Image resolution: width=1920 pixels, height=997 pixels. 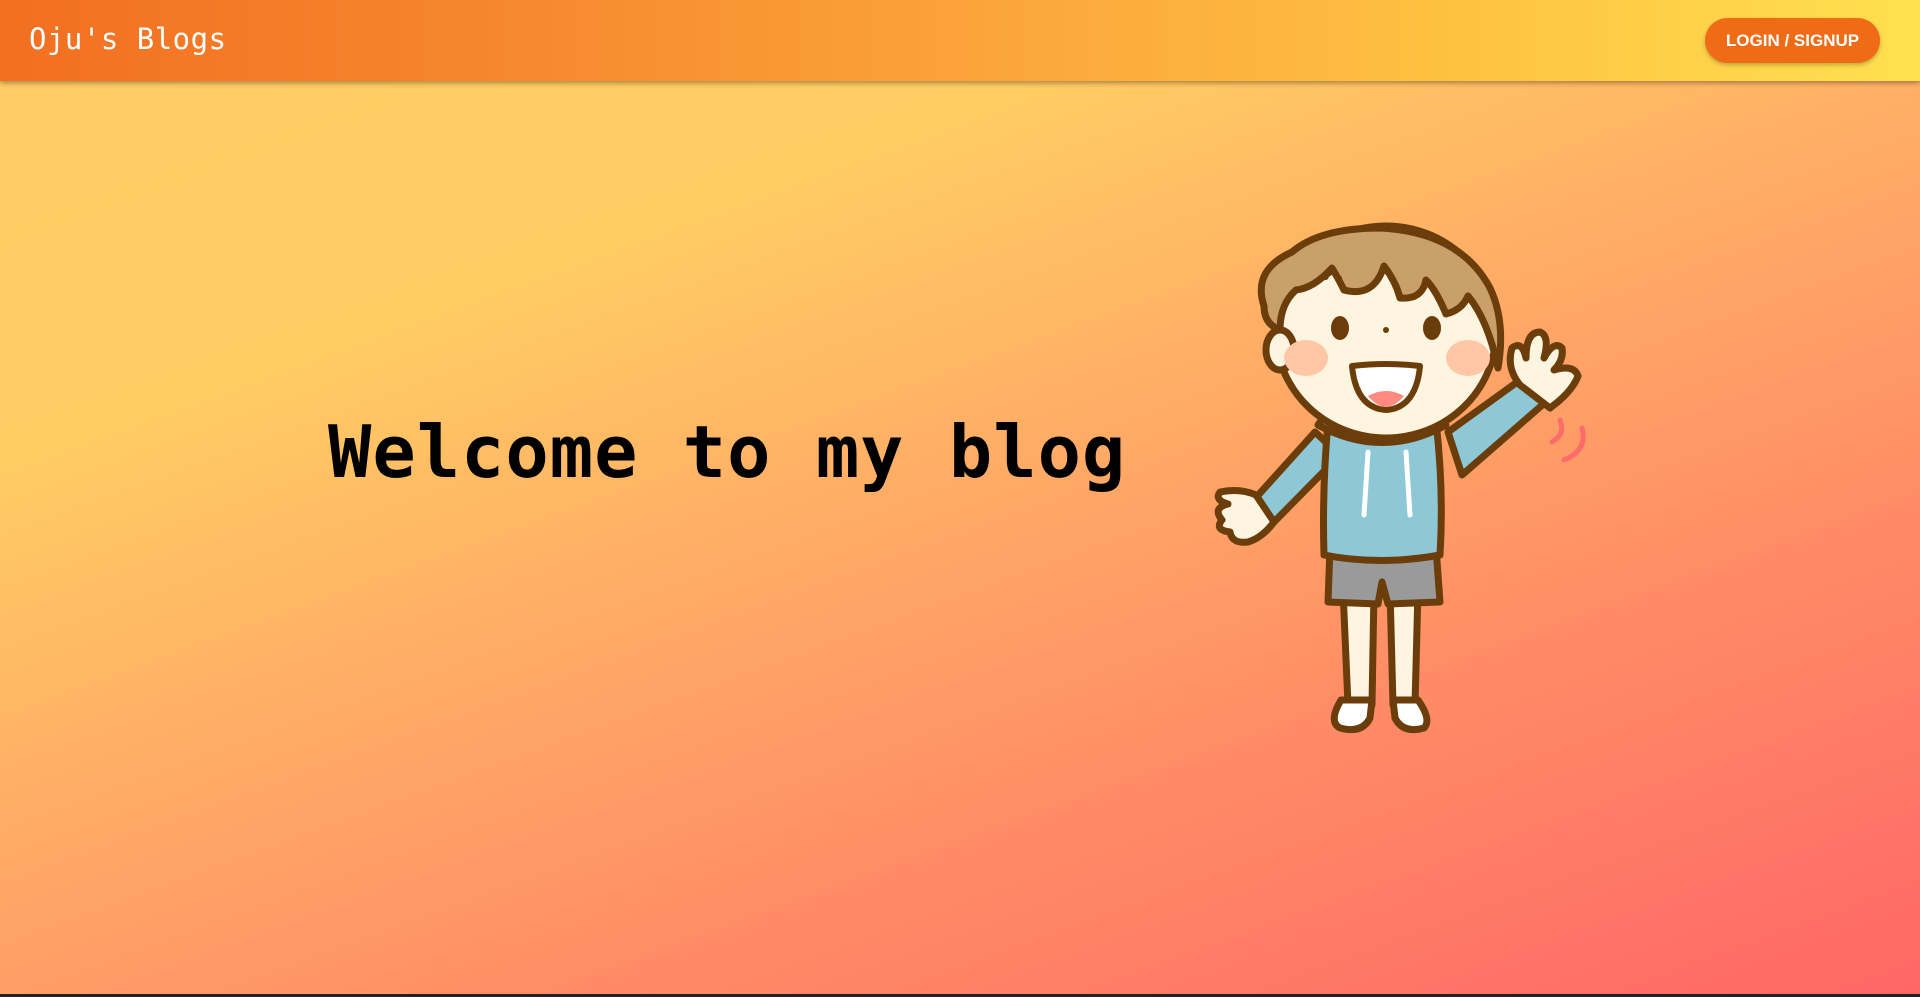 What do you see at coordinates (727, 452) in the screenshot?
I see `hero-title: Welcome to my blog` at bounding box center [727, 452].